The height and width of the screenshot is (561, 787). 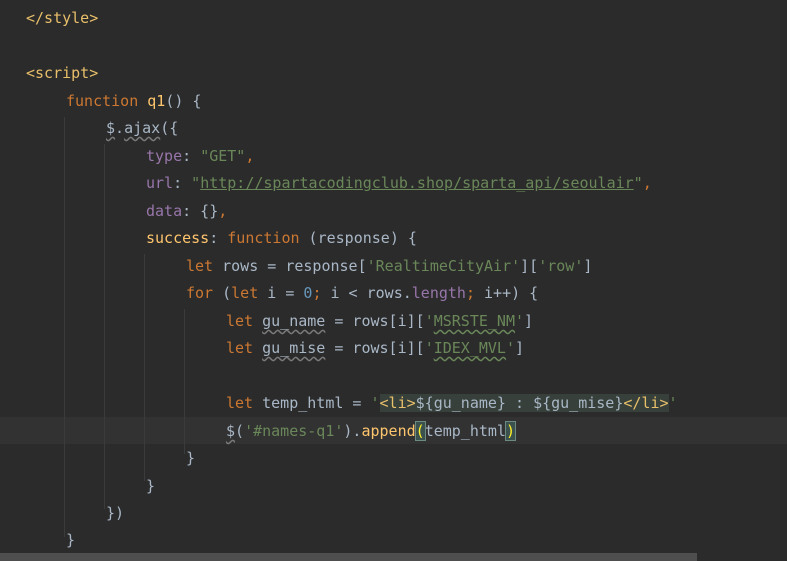 I want to click on matched-paren-close: ), so click(x=510, y=431).